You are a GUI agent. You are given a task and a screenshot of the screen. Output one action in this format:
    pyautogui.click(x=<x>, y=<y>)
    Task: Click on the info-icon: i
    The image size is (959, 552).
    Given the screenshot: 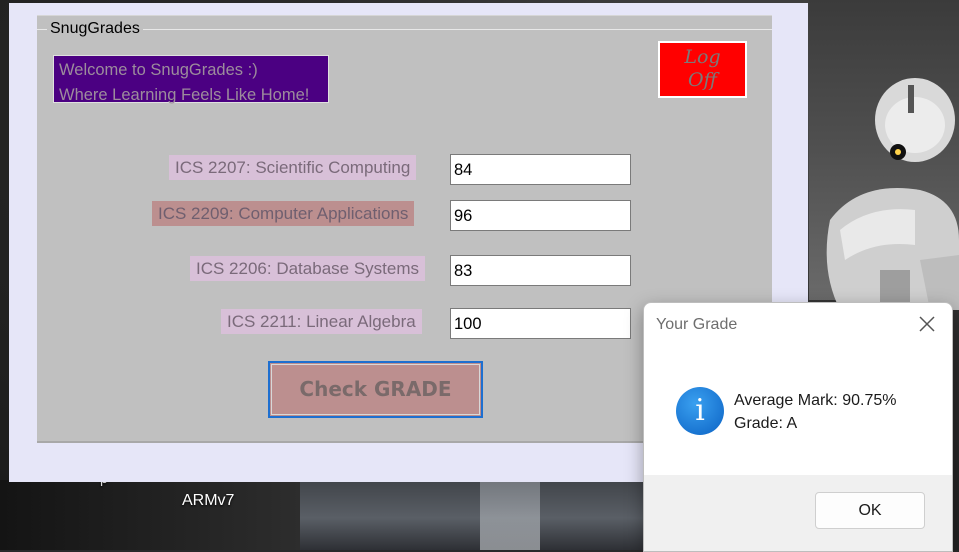 What is the action you would take?
    pyautogui.click(x=700, y=411)
    